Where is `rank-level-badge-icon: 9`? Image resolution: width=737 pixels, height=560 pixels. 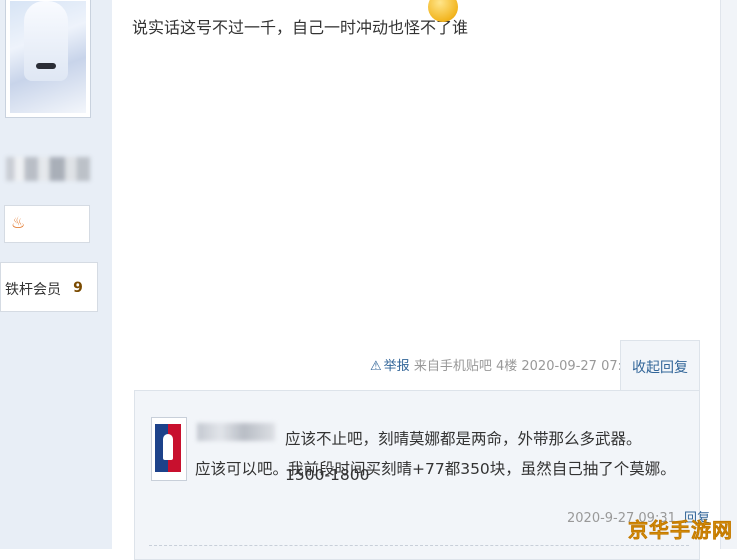 rank-level-badge-icon: 9 is located at coordinates (77, 287).